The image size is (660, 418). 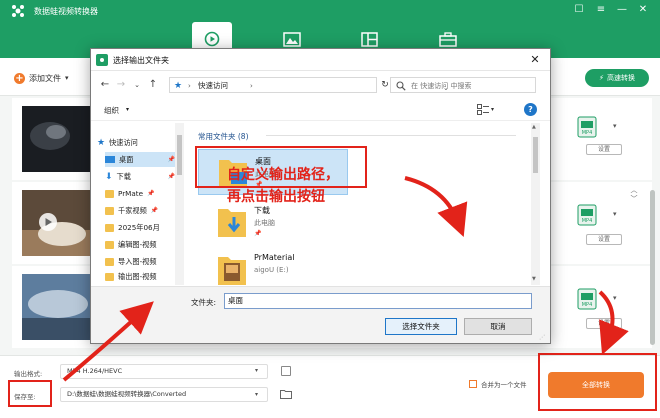 What do you see at coordinates (140, 176) in the screenshot?
I see `tree-item-download: ⬇ 下载 📌` at bounding box center [140, 176].